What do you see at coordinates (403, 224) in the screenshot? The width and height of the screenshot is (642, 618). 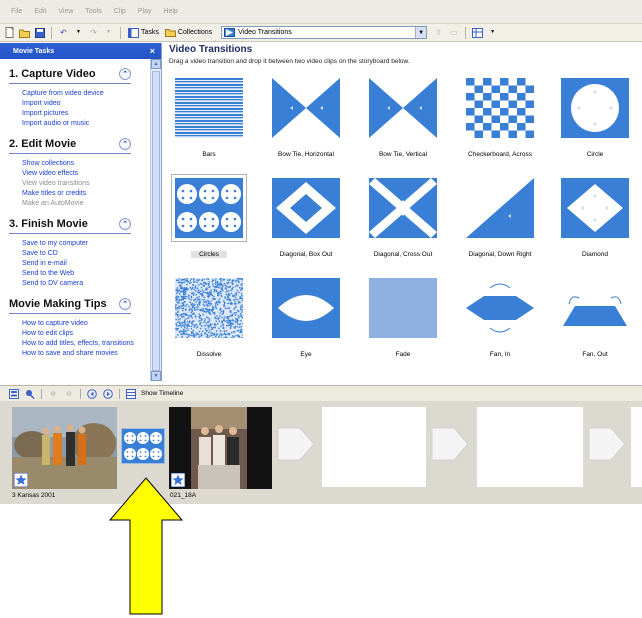 I see `transition-tile: Diagonal, Cross Out` at bounding box center [403, 224].